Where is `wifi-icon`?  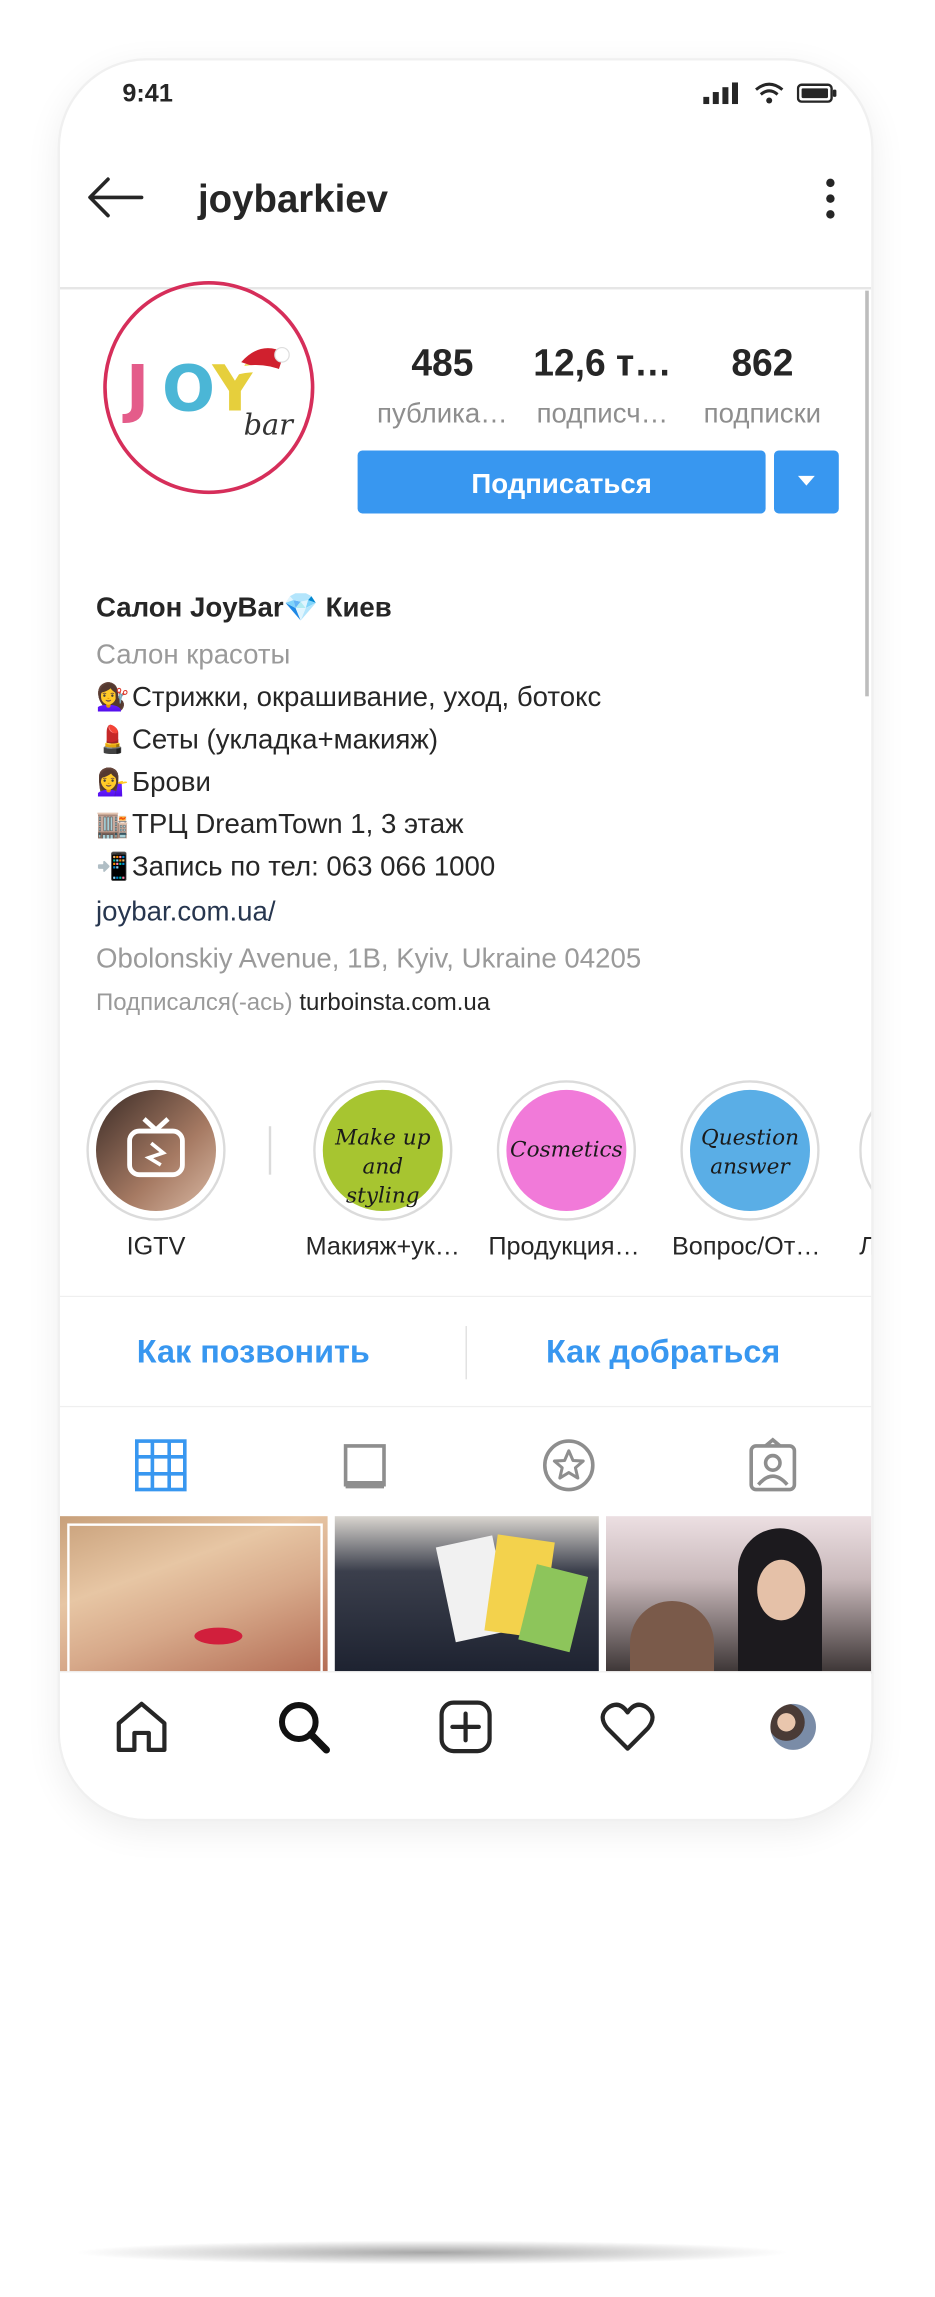 wifi-icon is located at coordinates (769, 93).